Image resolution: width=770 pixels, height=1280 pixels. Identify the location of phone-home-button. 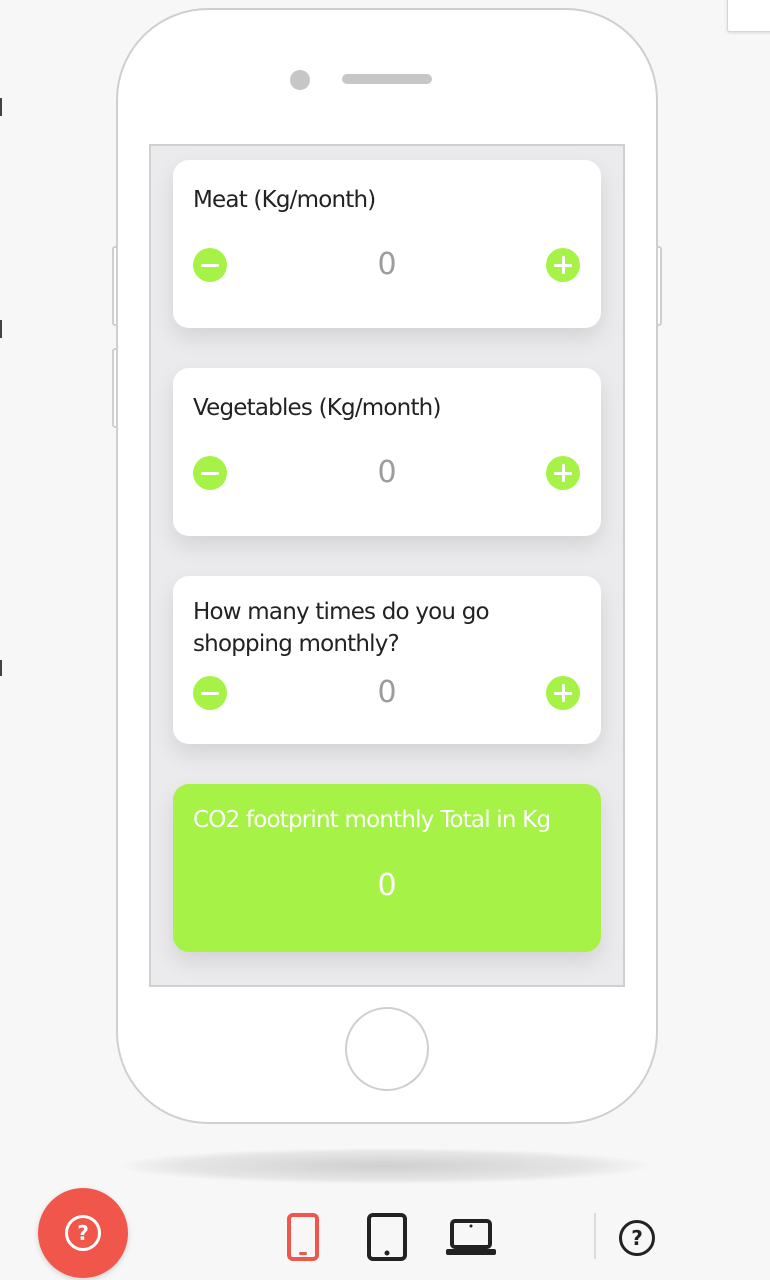
(387, 1049).